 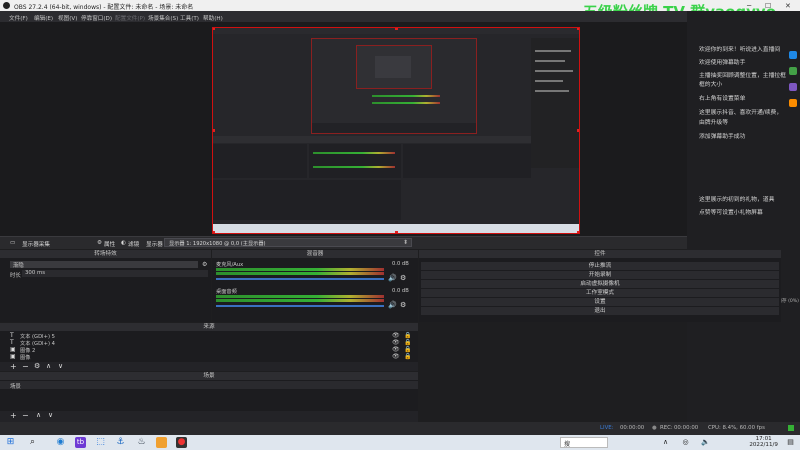 I want to click on start-recording-button: 开始录制, so click(x=600, y=275).